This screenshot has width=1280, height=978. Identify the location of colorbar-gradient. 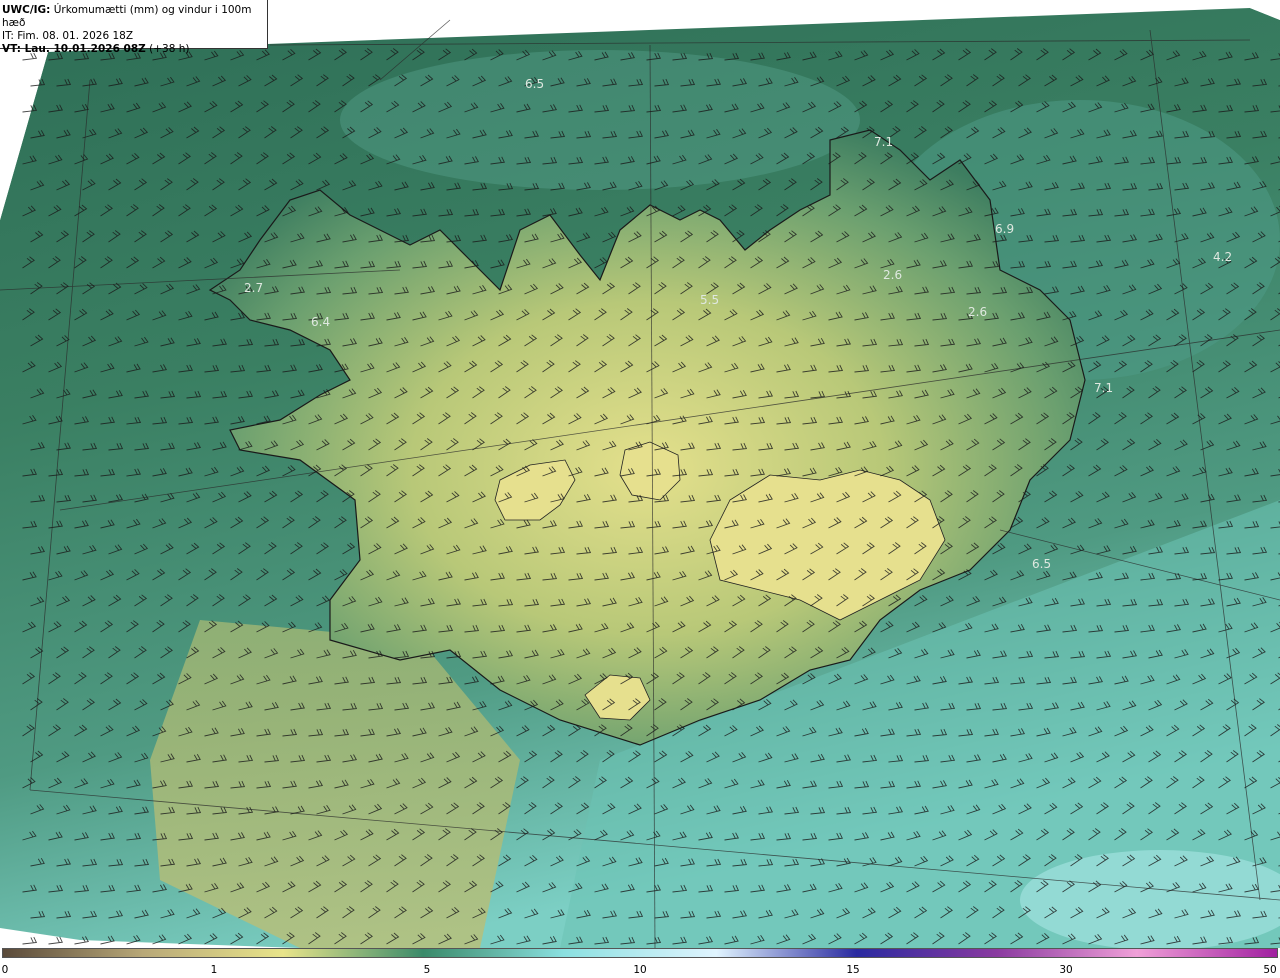
(640, 953).